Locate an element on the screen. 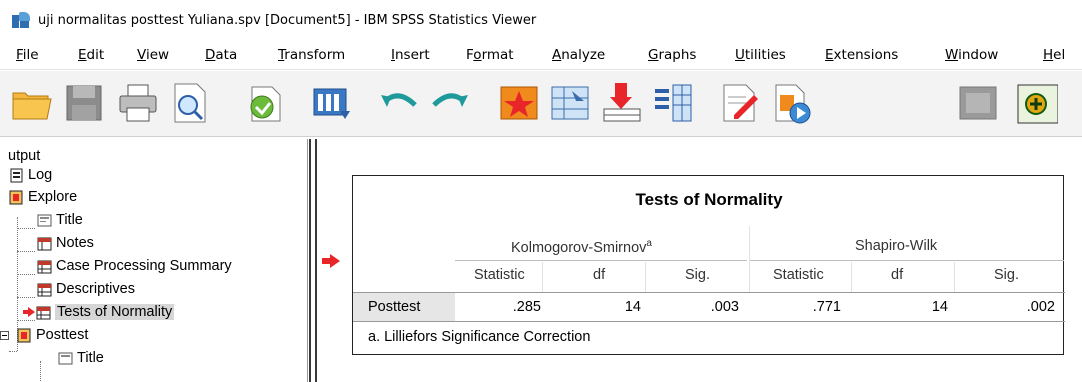 The width and height of the screenshot is (1082, 382). posttest-book-icon is located at coordinates (24, 335).